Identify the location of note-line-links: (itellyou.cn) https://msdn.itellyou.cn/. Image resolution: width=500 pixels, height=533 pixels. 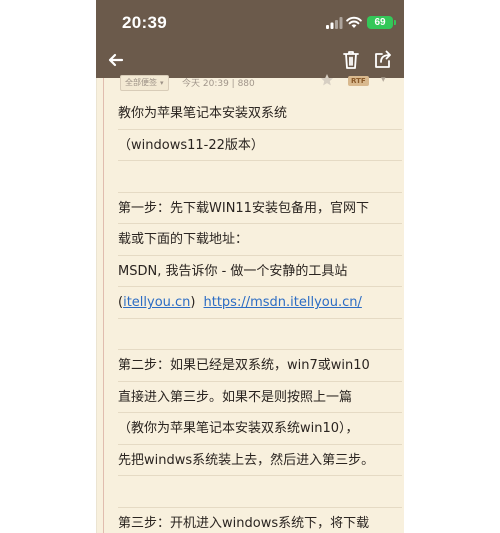
(260, 303).